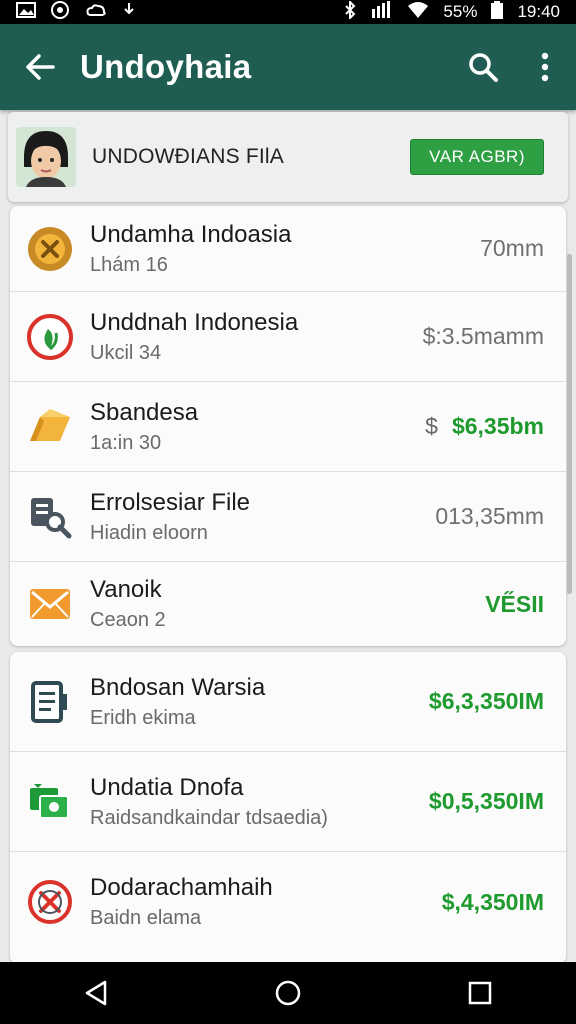  I want to click on image-icon, so click(26, 12).